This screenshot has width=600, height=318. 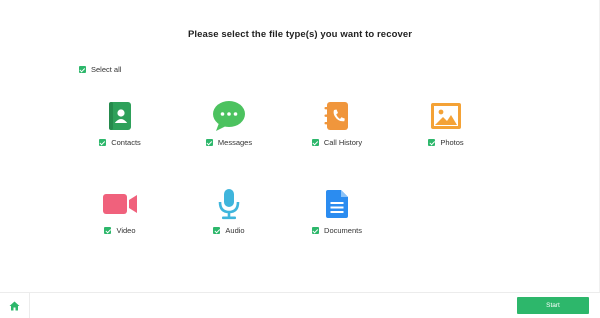 I want to click on audio-checkbox, so click(x=217, y=230).